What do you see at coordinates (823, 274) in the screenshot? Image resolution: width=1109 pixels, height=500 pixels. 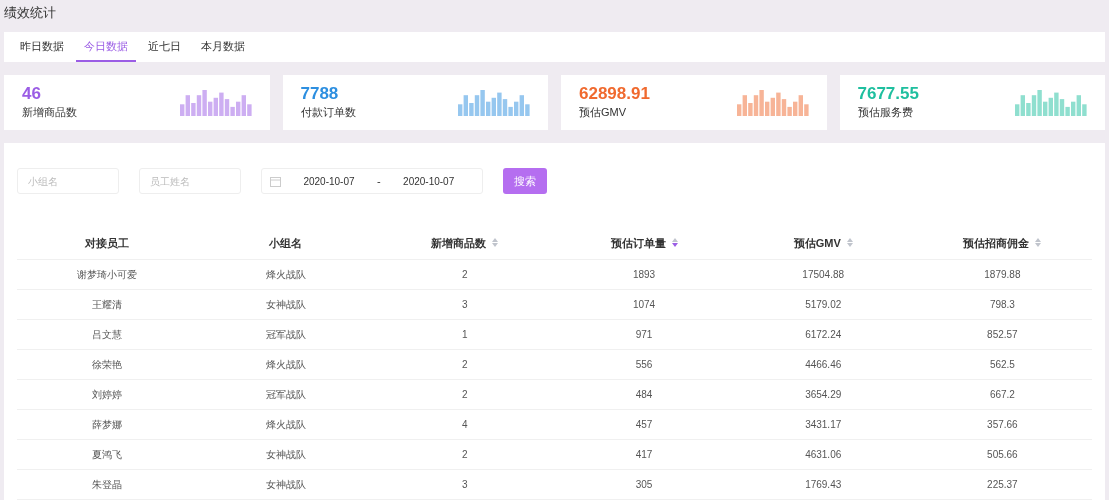 I see `table-cell: 17504.88` at bounding box center [823, 274].